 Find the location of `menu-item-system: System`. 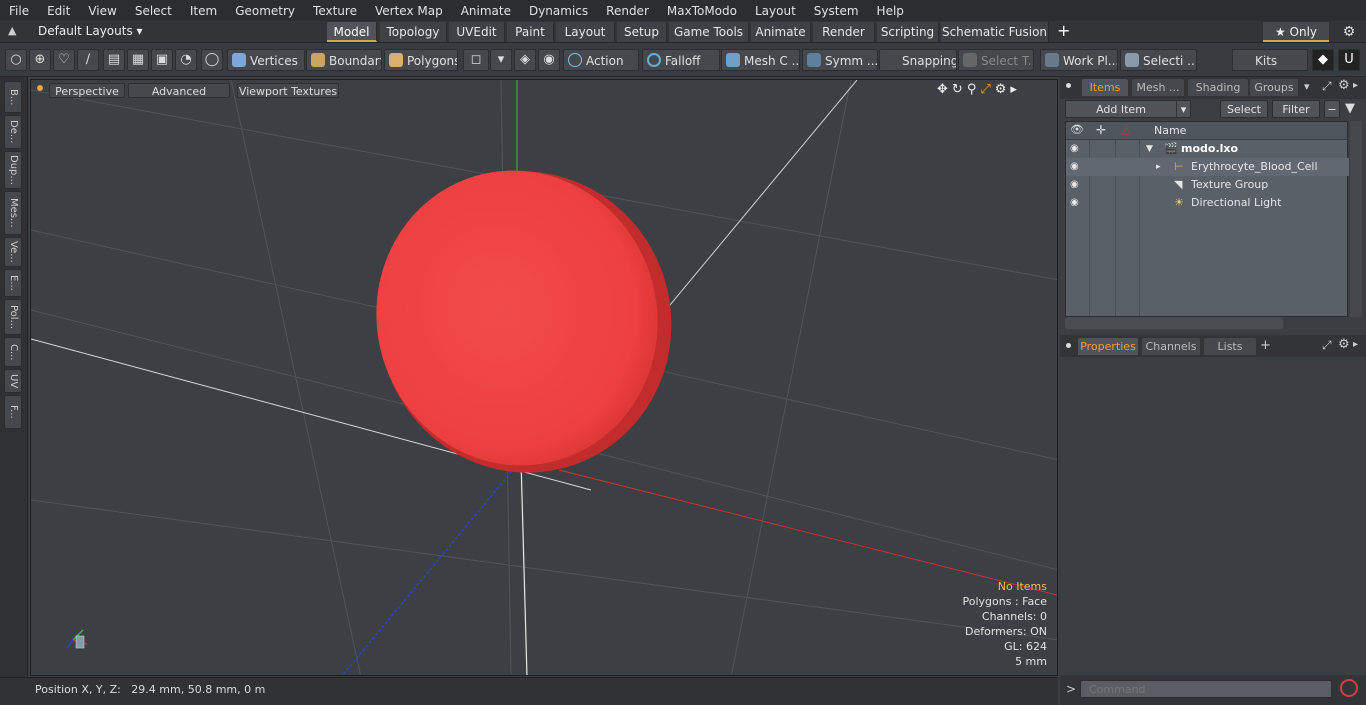

menu-item-system: System is located at coordinates (836, 11).